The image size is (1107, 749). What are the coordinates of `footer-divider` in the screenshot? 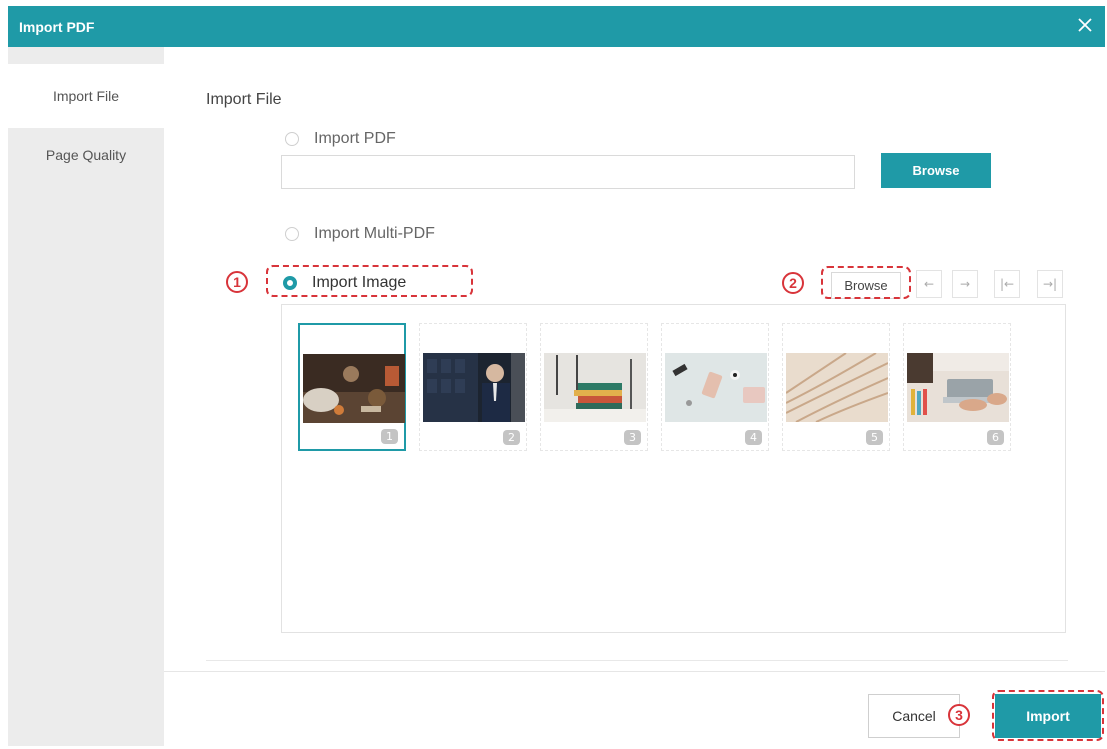 It's located at (634, 671).